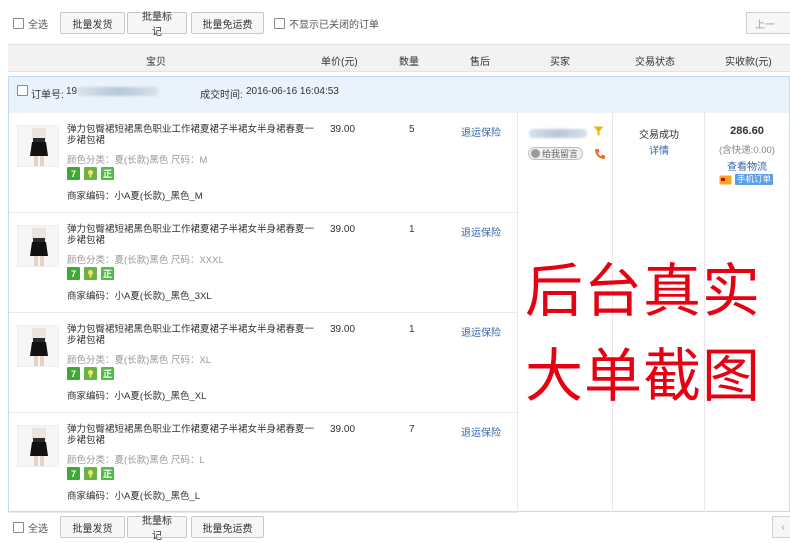 The image size is (790, 543). I want to click on select-all-bottom: 全选, so click(30, 527).